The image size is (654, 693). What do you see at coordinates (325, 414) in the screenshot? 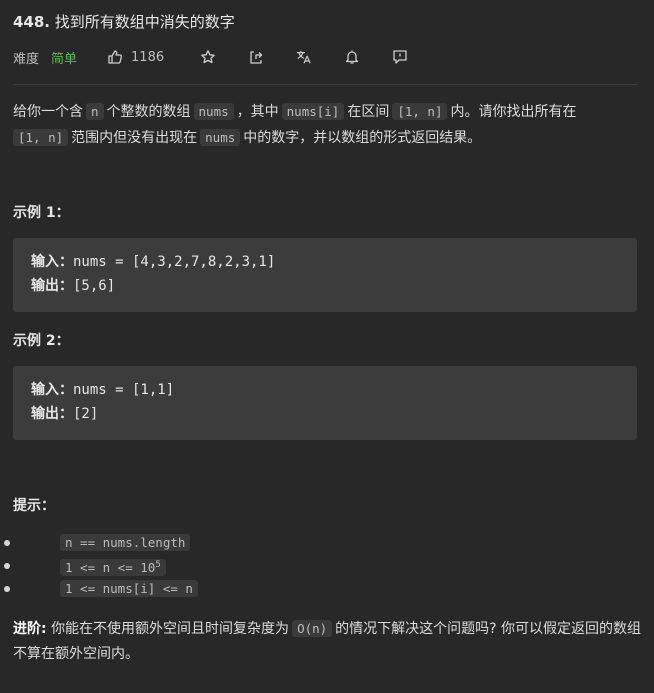
I see `example-2-output: 输出：[2]` at bounding box center [325, 414].